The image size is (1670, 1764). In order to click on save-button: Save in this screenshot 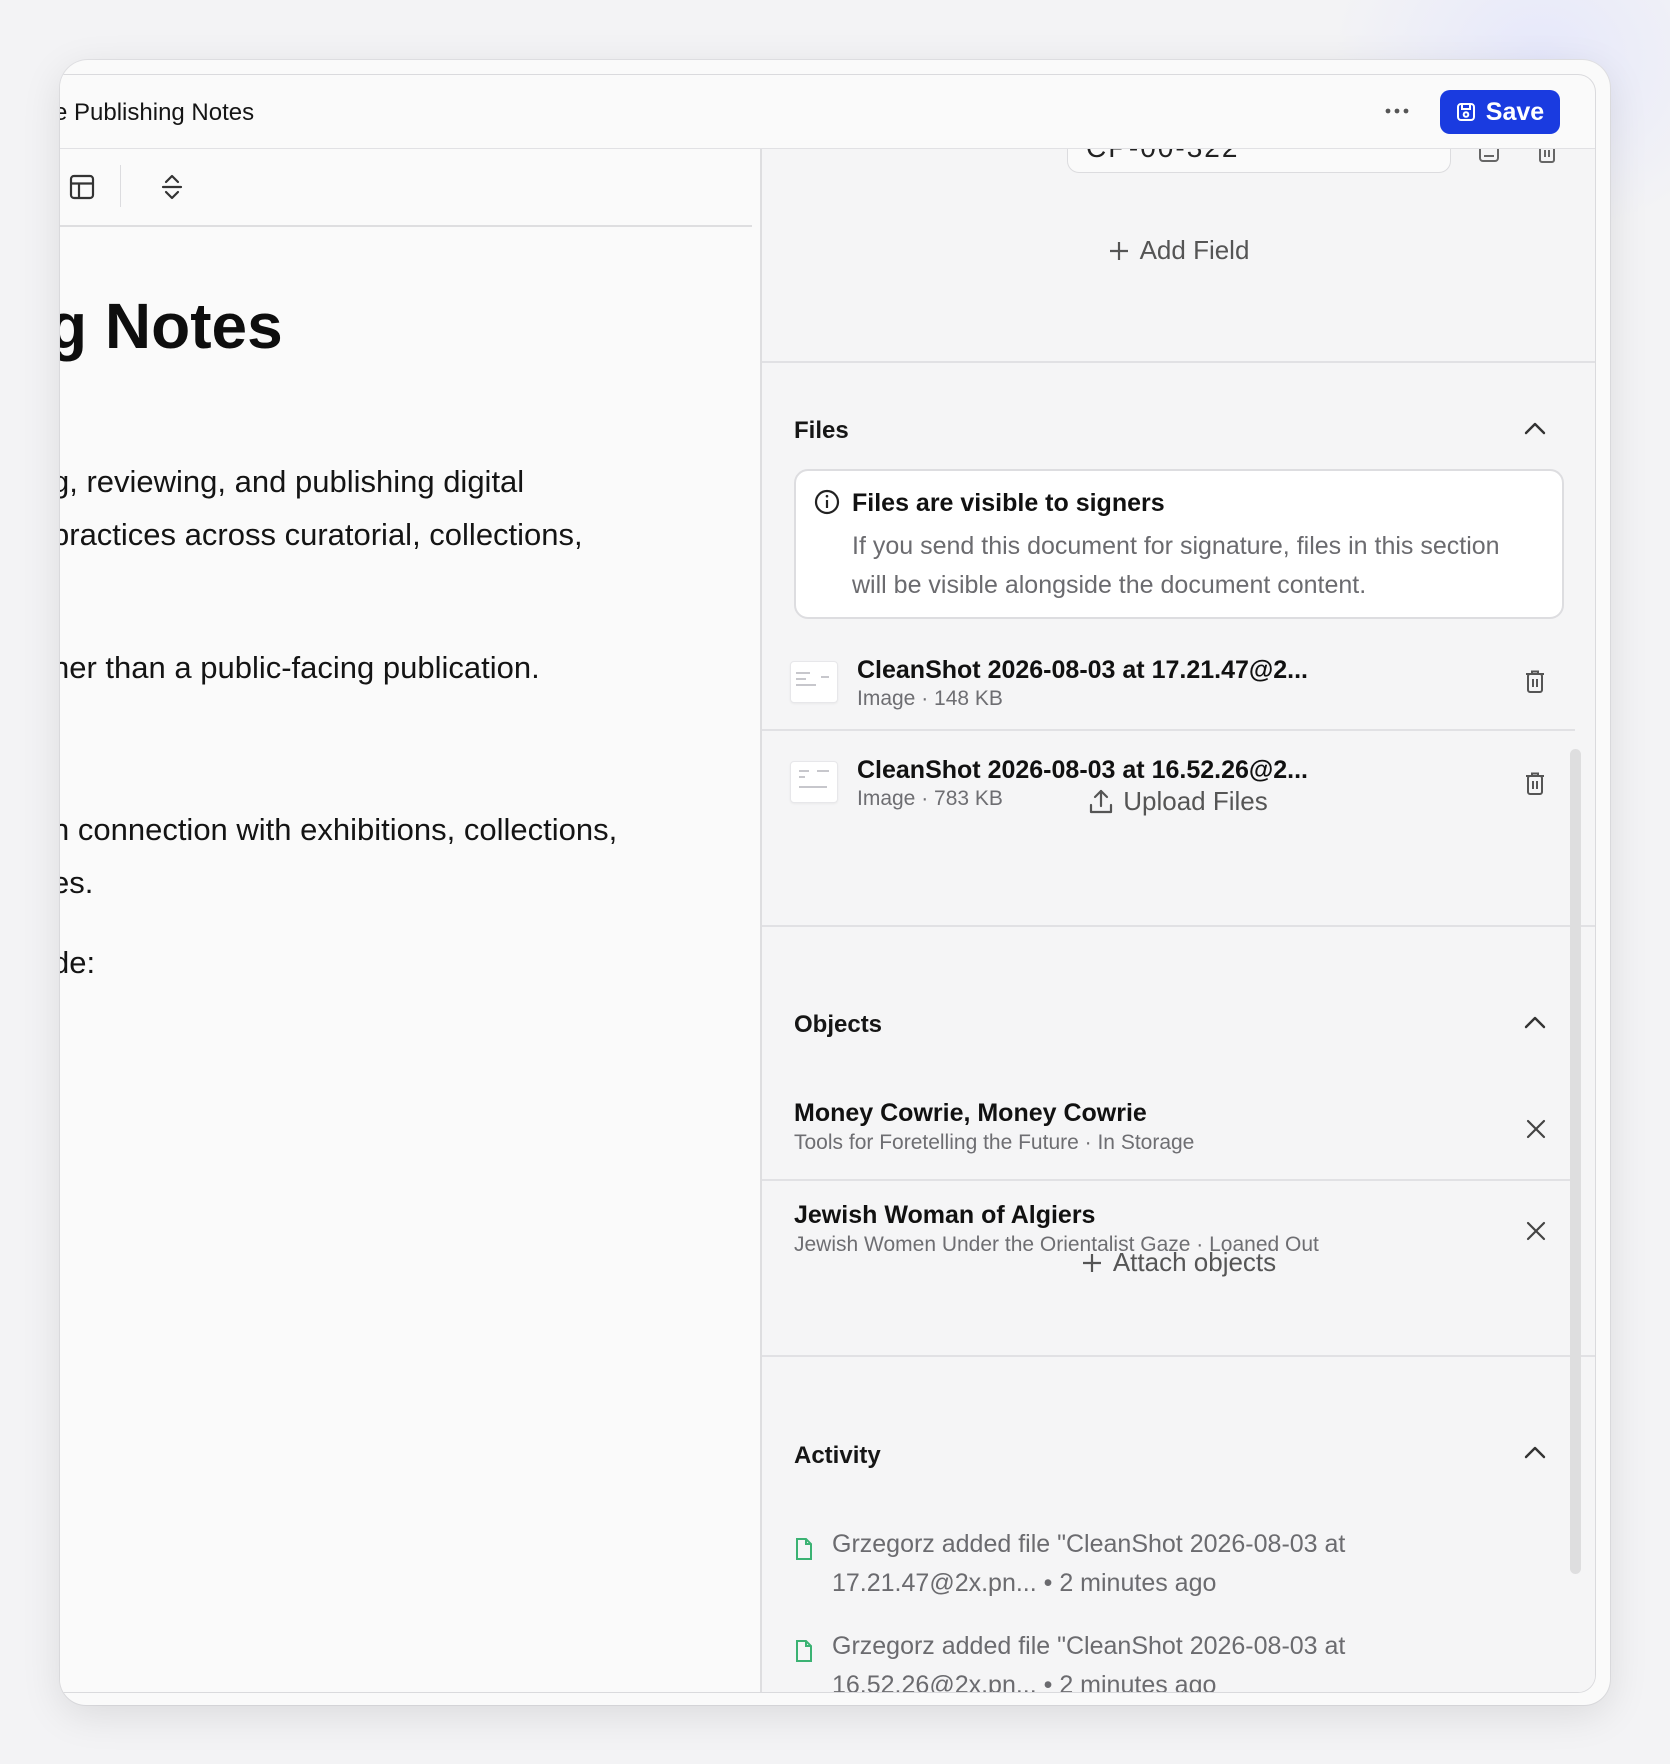, I will do `click(1500, 112)`.